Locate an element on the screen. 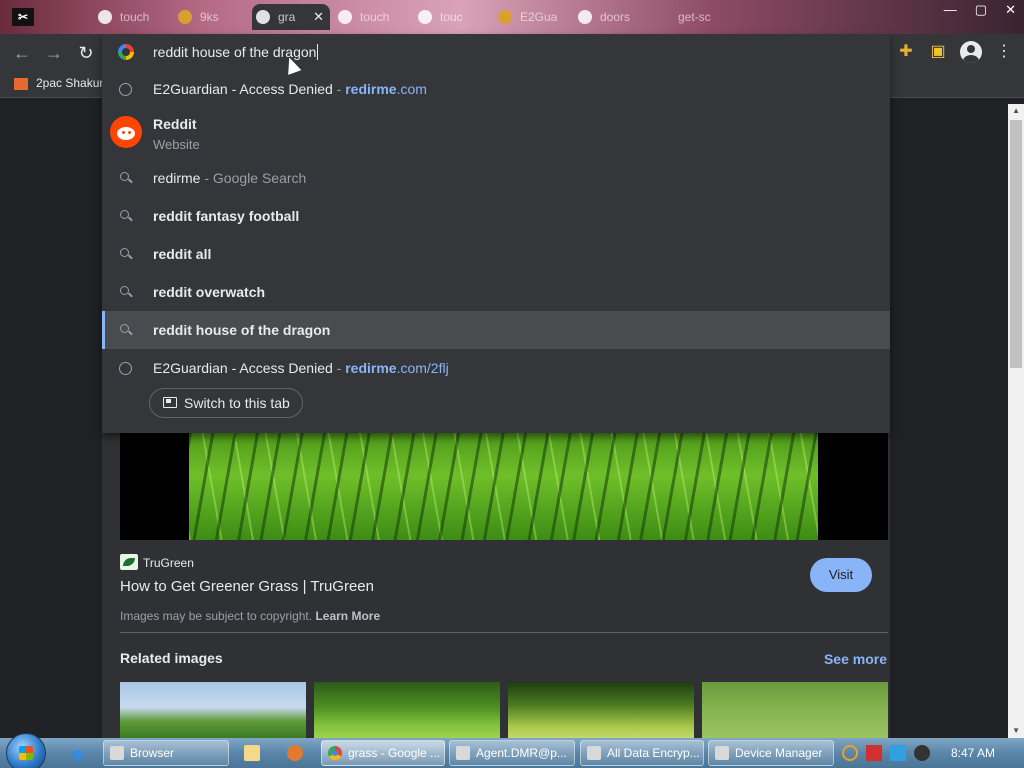  tab-label: doors is located at coordinates (615, 17).